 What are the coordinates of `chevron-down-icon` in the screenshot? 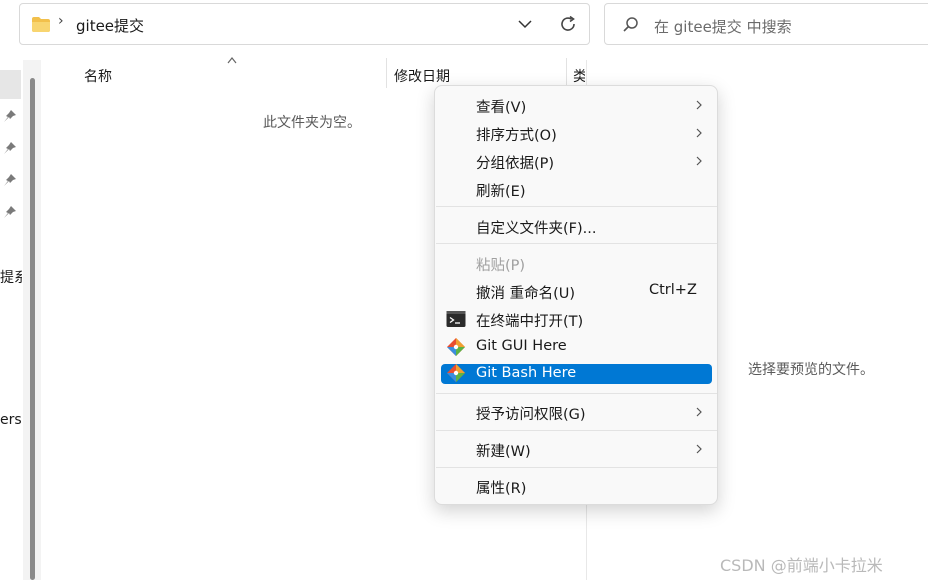 It's located at (525, 24).